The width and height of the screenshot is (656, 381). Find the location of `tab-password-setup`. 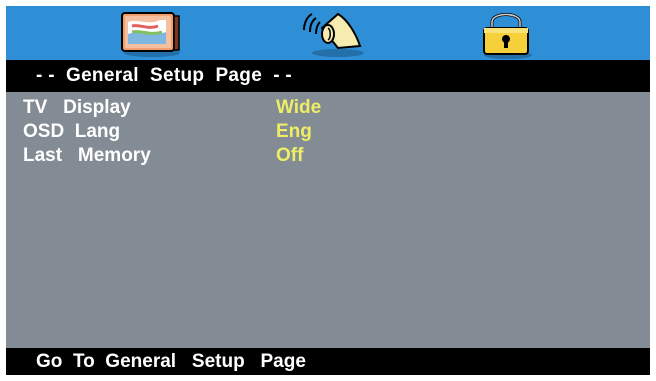

tab-password-setup is located at coordinates (506, 34).